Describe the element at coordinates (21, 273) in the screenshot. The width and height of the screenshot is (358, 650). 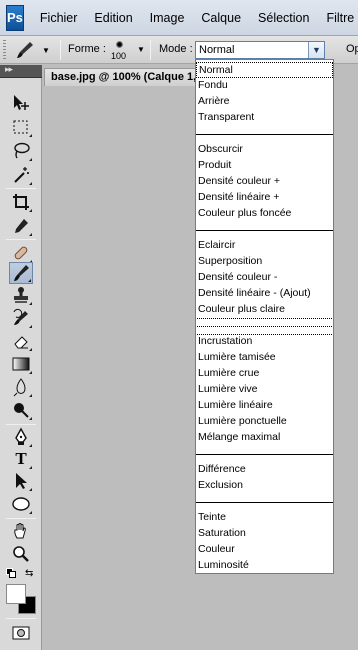
I see `brush-tool-icon` at that location.